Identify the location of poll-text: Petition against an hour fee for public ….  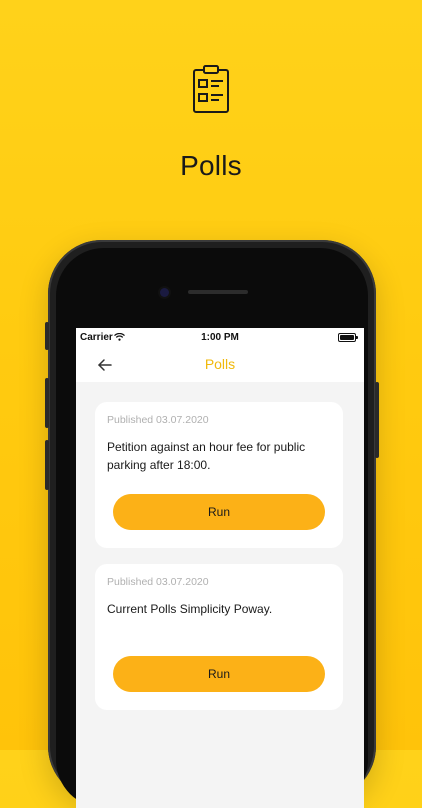
(206, 456).